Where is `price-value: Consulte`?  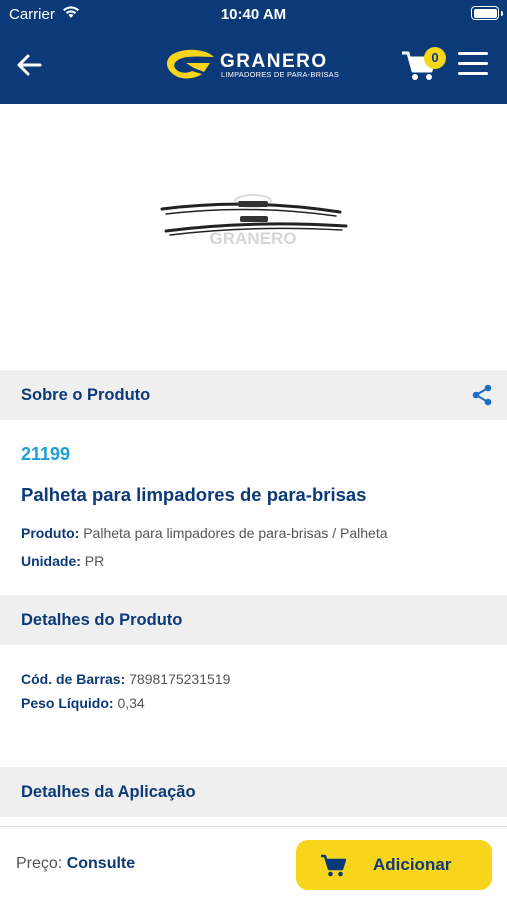
price-value: Consulte is located at coordinates (101, 863).